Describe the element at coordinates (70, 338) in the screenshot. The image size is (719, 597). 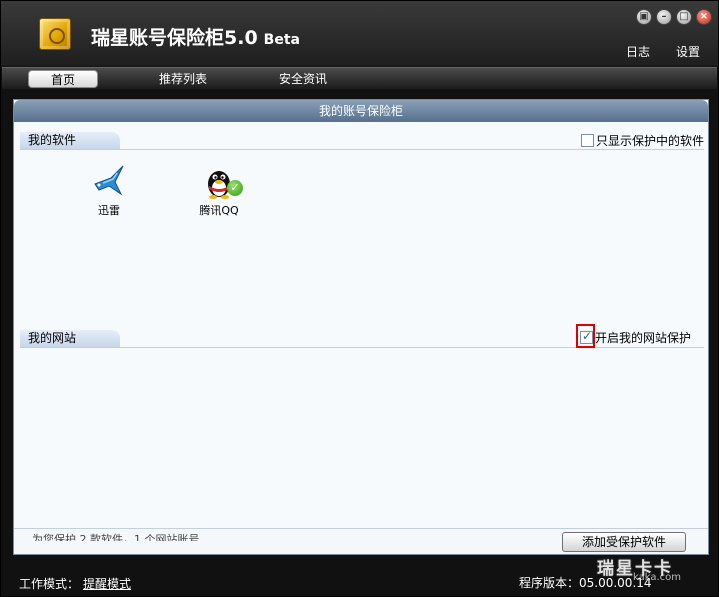
I see `websites-section-label: 我的网站` at that location.